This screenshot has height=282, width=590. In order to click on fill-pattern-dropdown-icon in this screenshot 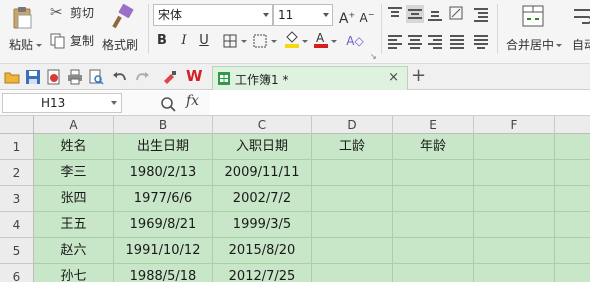, I will do `click(274, 41)`.